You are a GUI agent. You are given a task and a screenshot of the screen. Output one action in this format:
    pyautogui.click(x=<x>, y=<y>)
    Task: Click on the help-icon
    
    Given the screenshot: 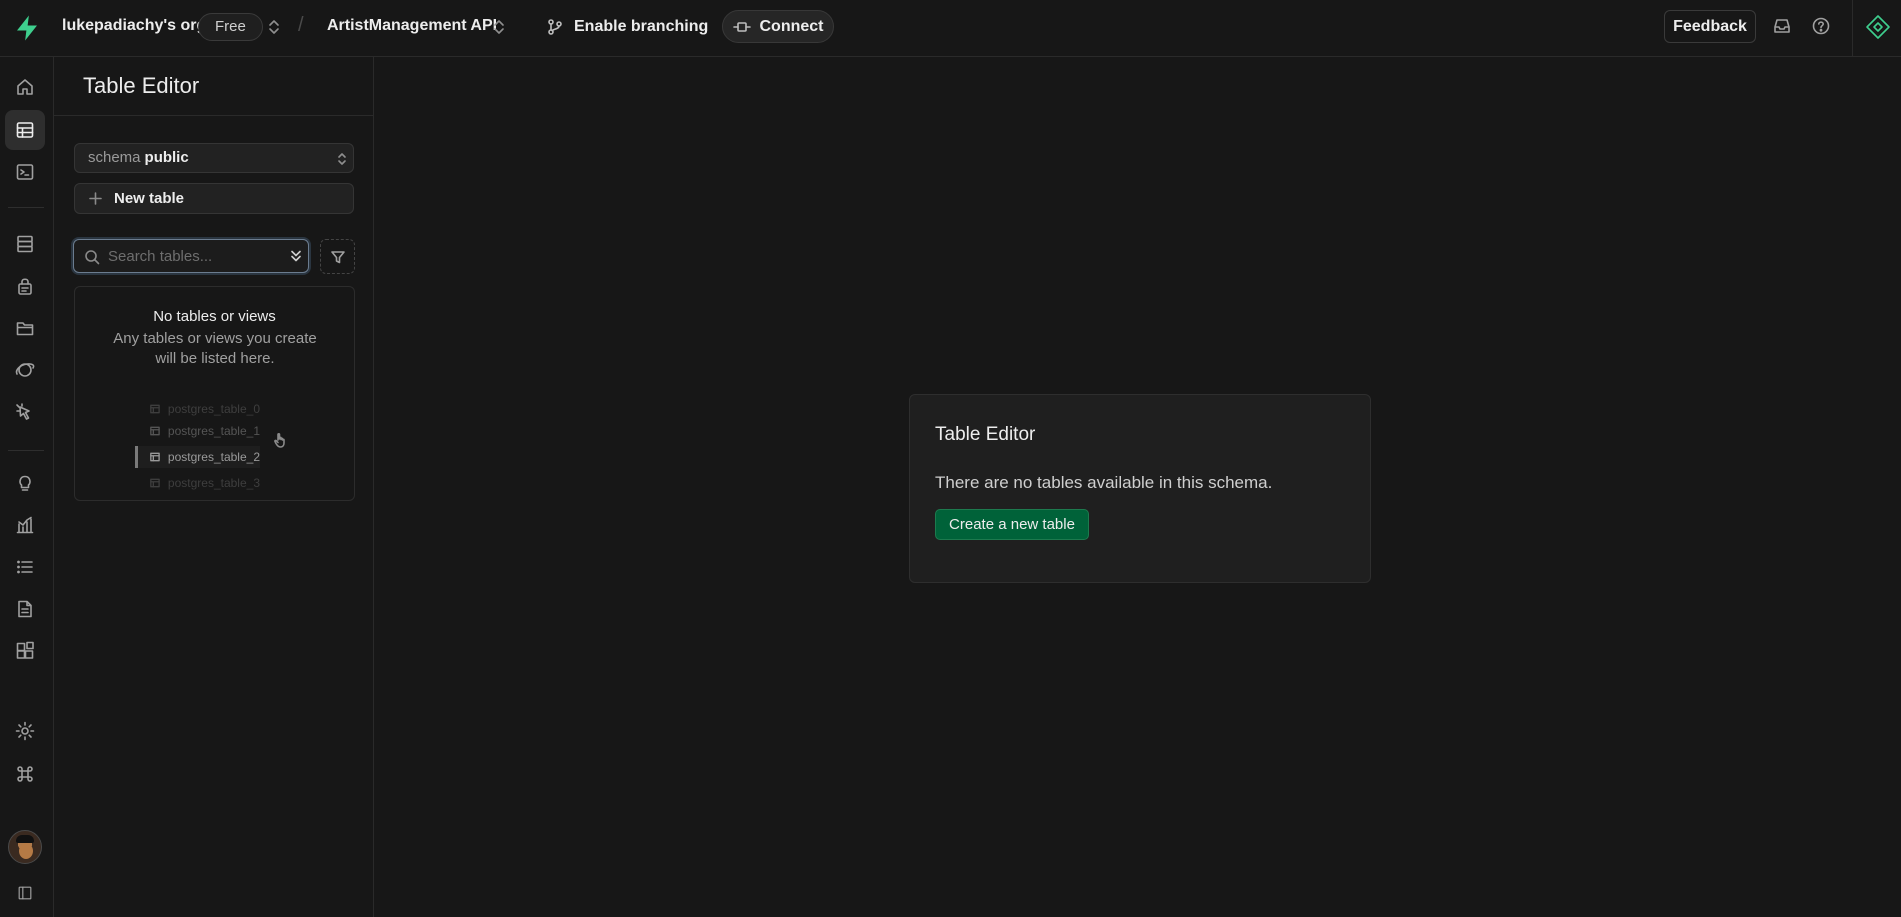 What is the action you would take?
    pyautogui.click(x=1821, y=26)
    